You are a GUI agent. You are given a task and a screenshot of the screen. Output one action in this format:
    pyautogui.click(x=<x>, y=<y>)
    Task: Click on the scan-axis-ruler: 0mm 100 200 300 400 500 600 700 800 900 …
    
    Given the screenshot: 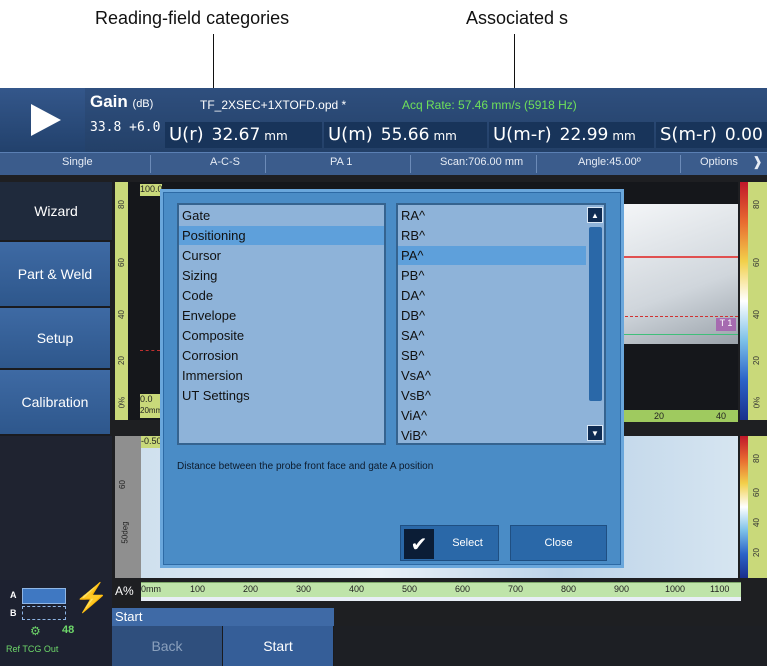 What is the action you would take?
    pyautogui.click(x=441, y=589)
    